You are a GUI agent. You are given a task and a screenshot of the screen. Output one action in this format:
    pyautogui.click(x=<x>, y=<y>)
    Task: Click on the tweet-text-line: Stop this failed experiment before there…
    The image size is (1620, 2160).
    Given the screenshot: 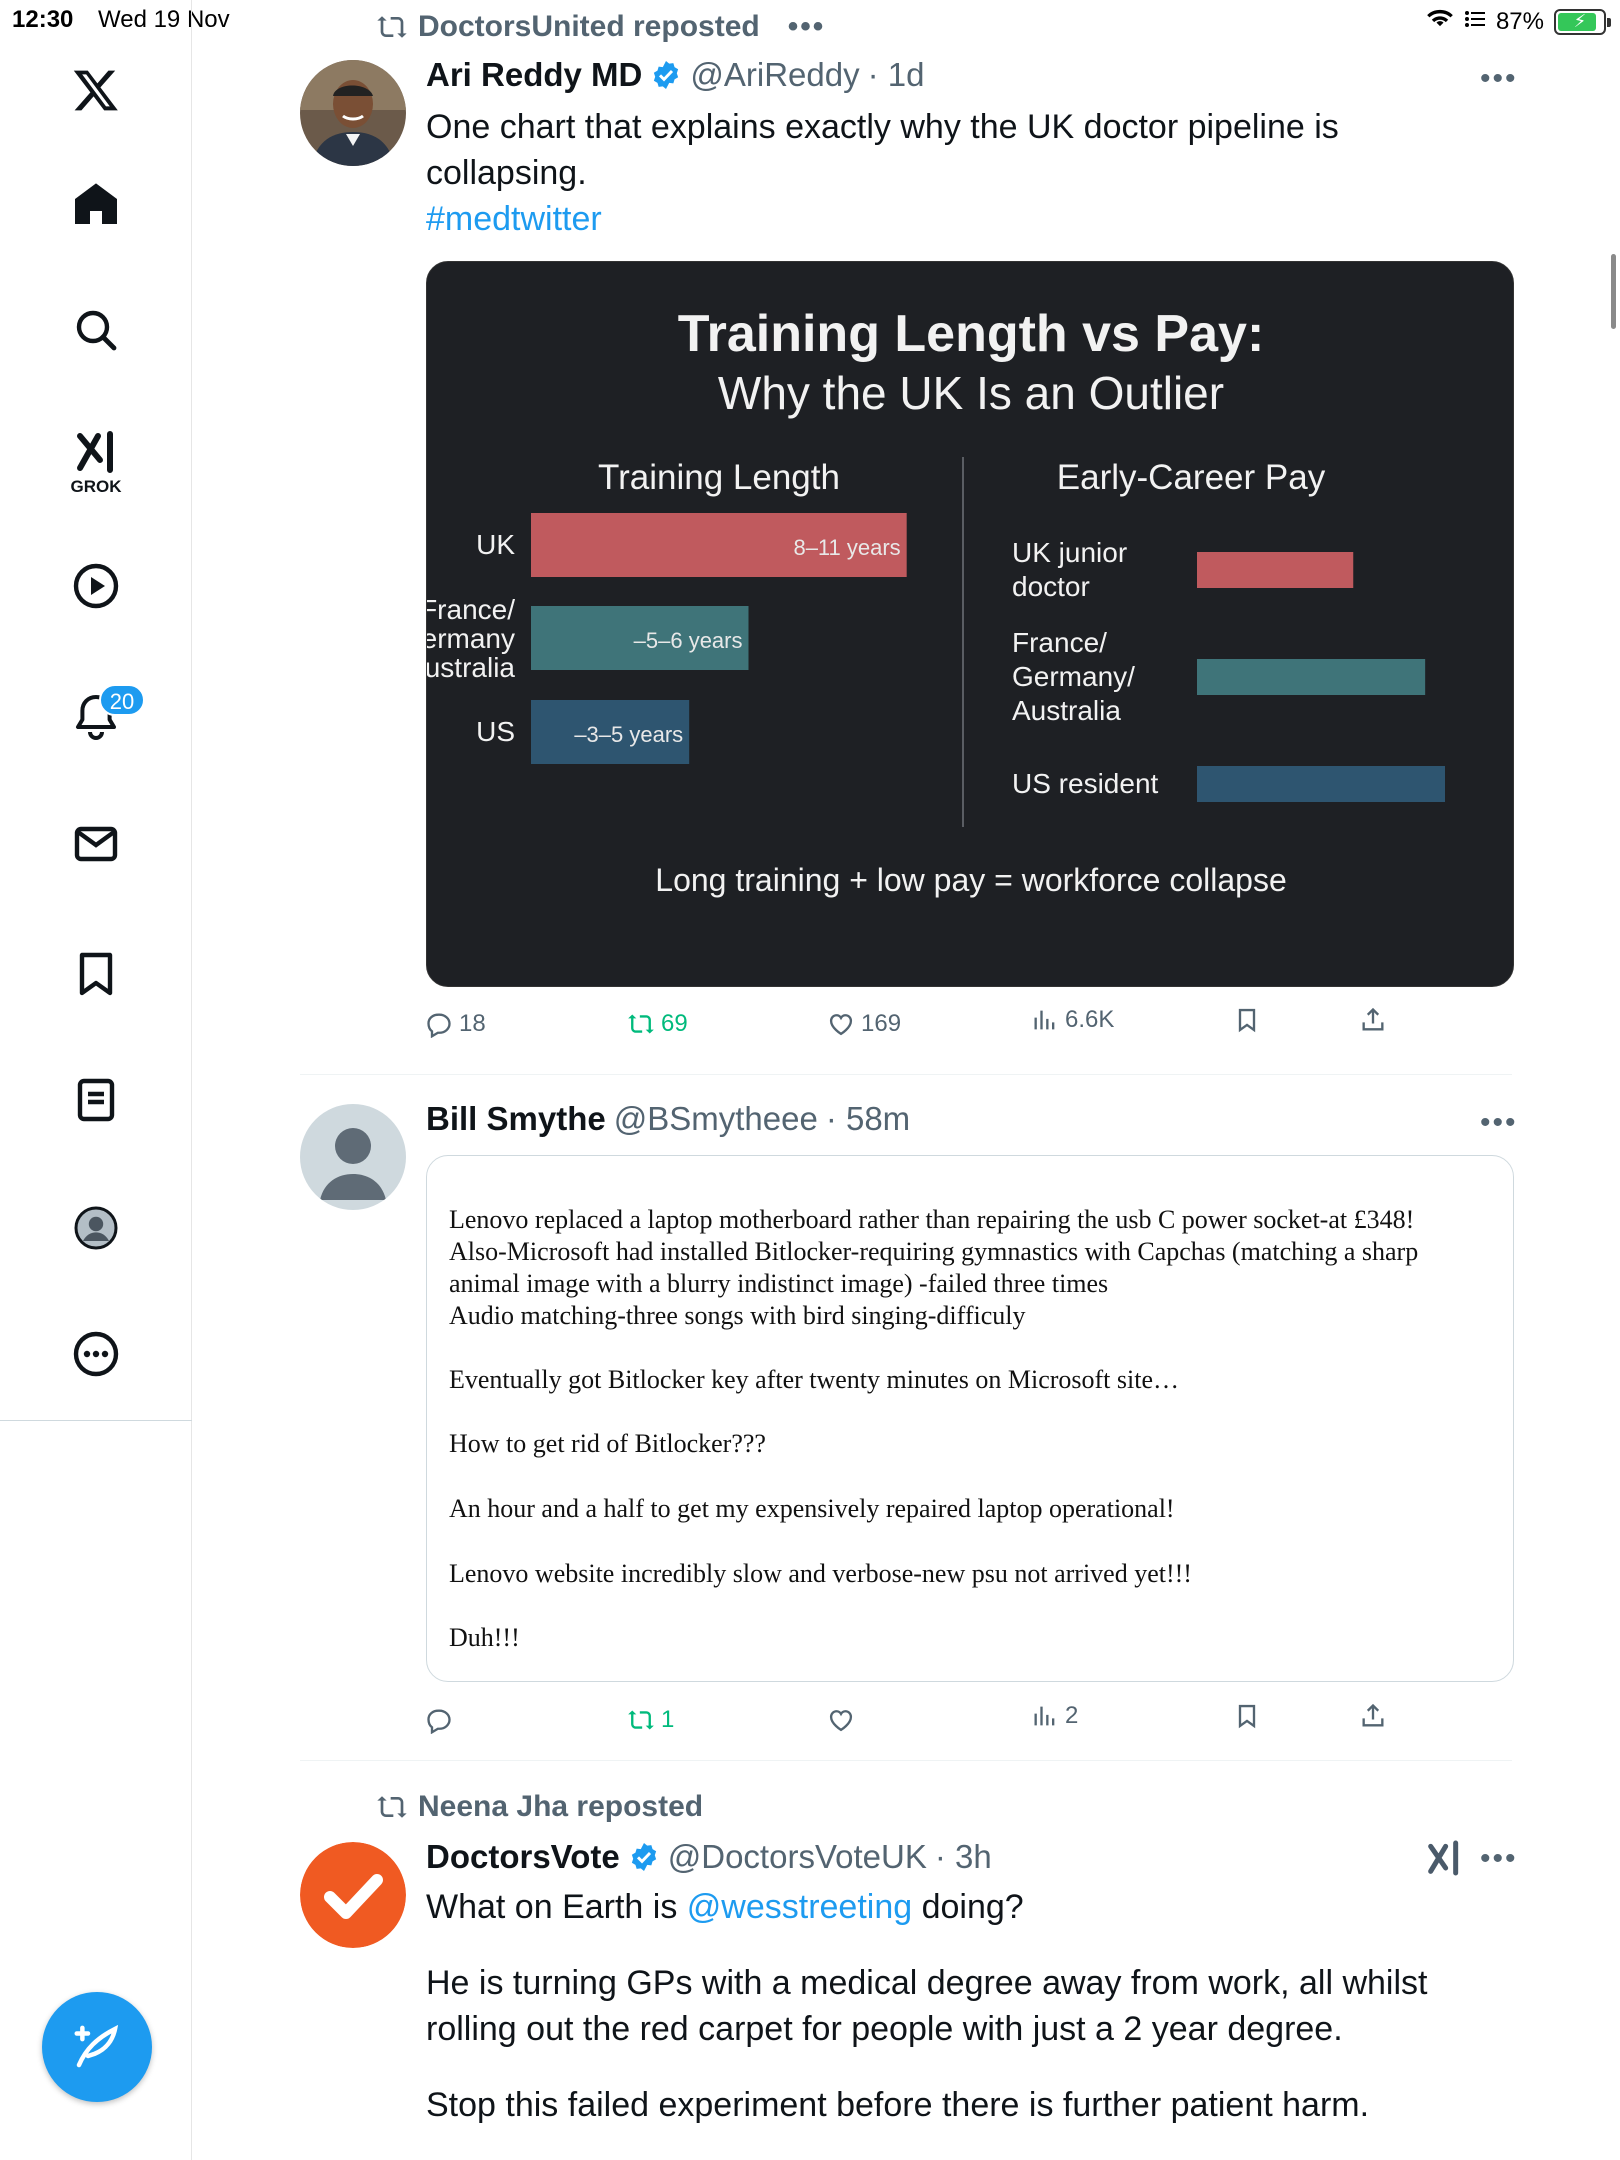 What is the action you would take?
    pyautogui.click(x=898, y=2105)
    